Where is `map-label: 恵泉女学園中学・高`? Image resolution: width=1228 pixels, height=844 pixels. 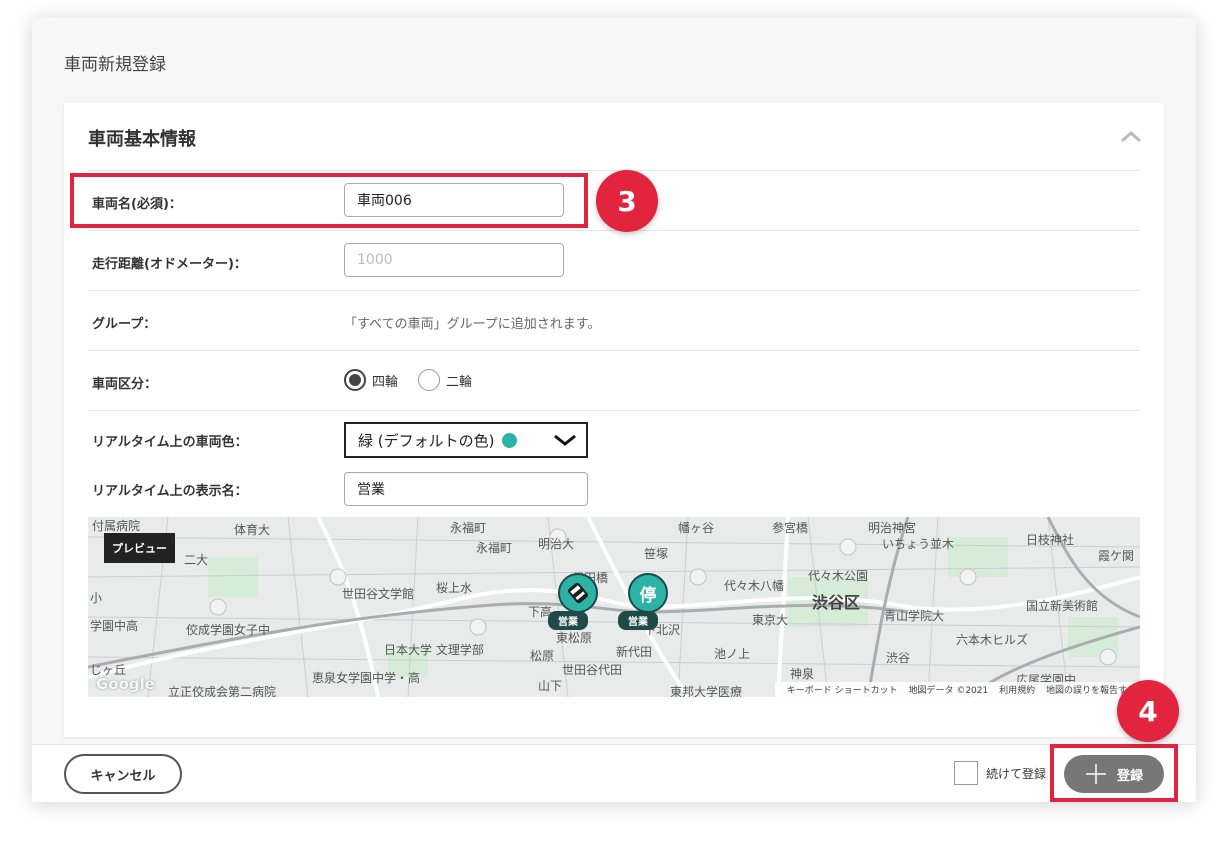 map-label: 恵泉女学園中学・高 is located at coordinates (366, 678).